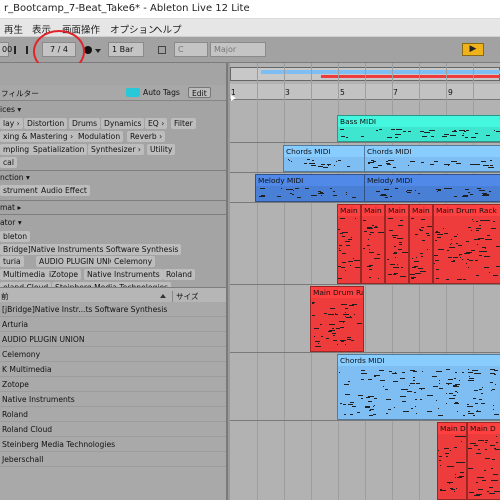  What do you see at coordinates (199, 92) in the screenshot?
I see `edit-button: Edit` at bounding box center [199, 92].